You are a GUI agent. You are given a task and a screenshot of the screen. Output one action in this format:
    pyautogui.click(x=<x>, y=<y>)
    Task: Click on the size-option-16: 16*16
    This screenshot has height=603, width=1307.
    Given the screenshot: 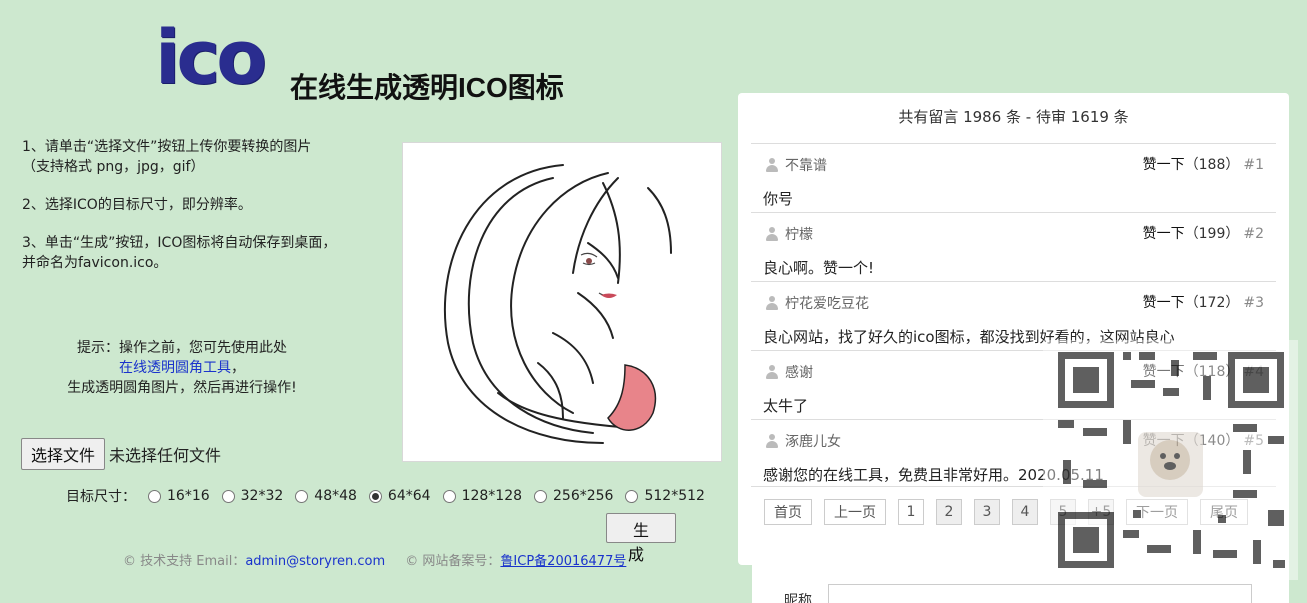 What is the action you would take?
    pyautogui.click(x=179, y=496)
    